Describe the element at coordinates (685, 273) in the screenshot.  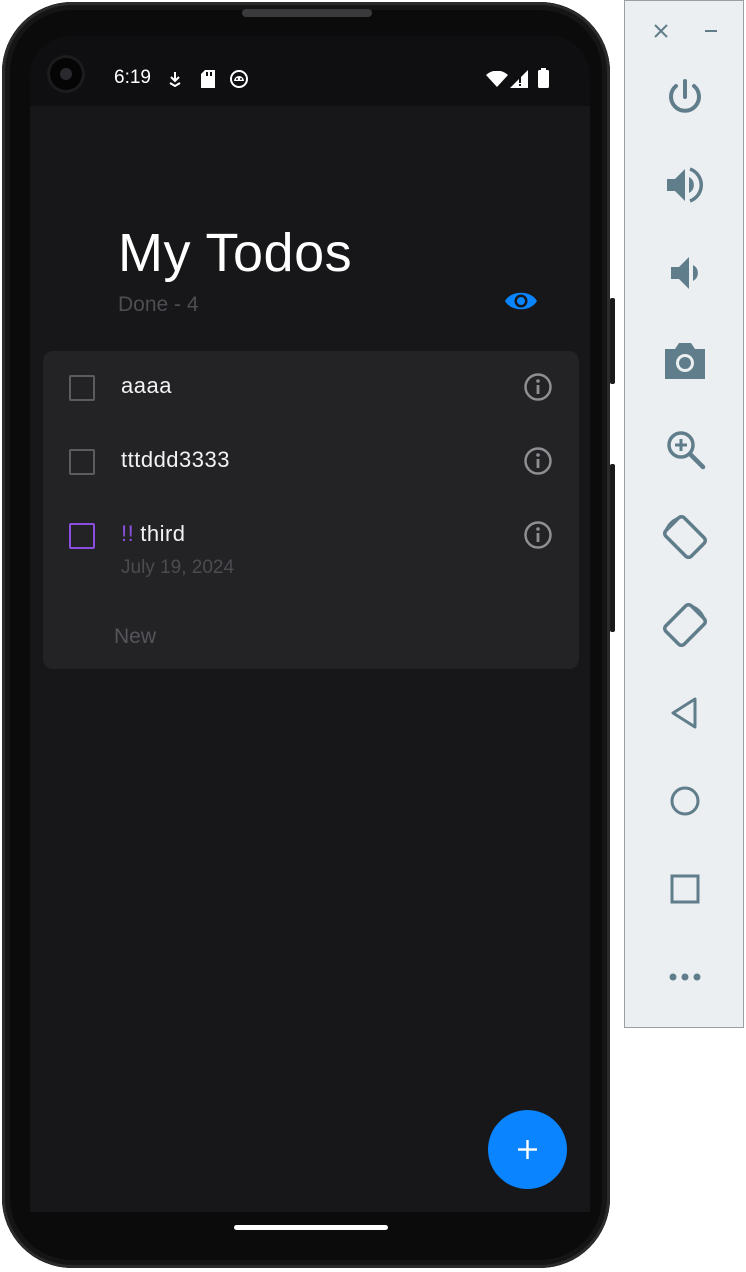
I see `volume-down-icon` at that location.